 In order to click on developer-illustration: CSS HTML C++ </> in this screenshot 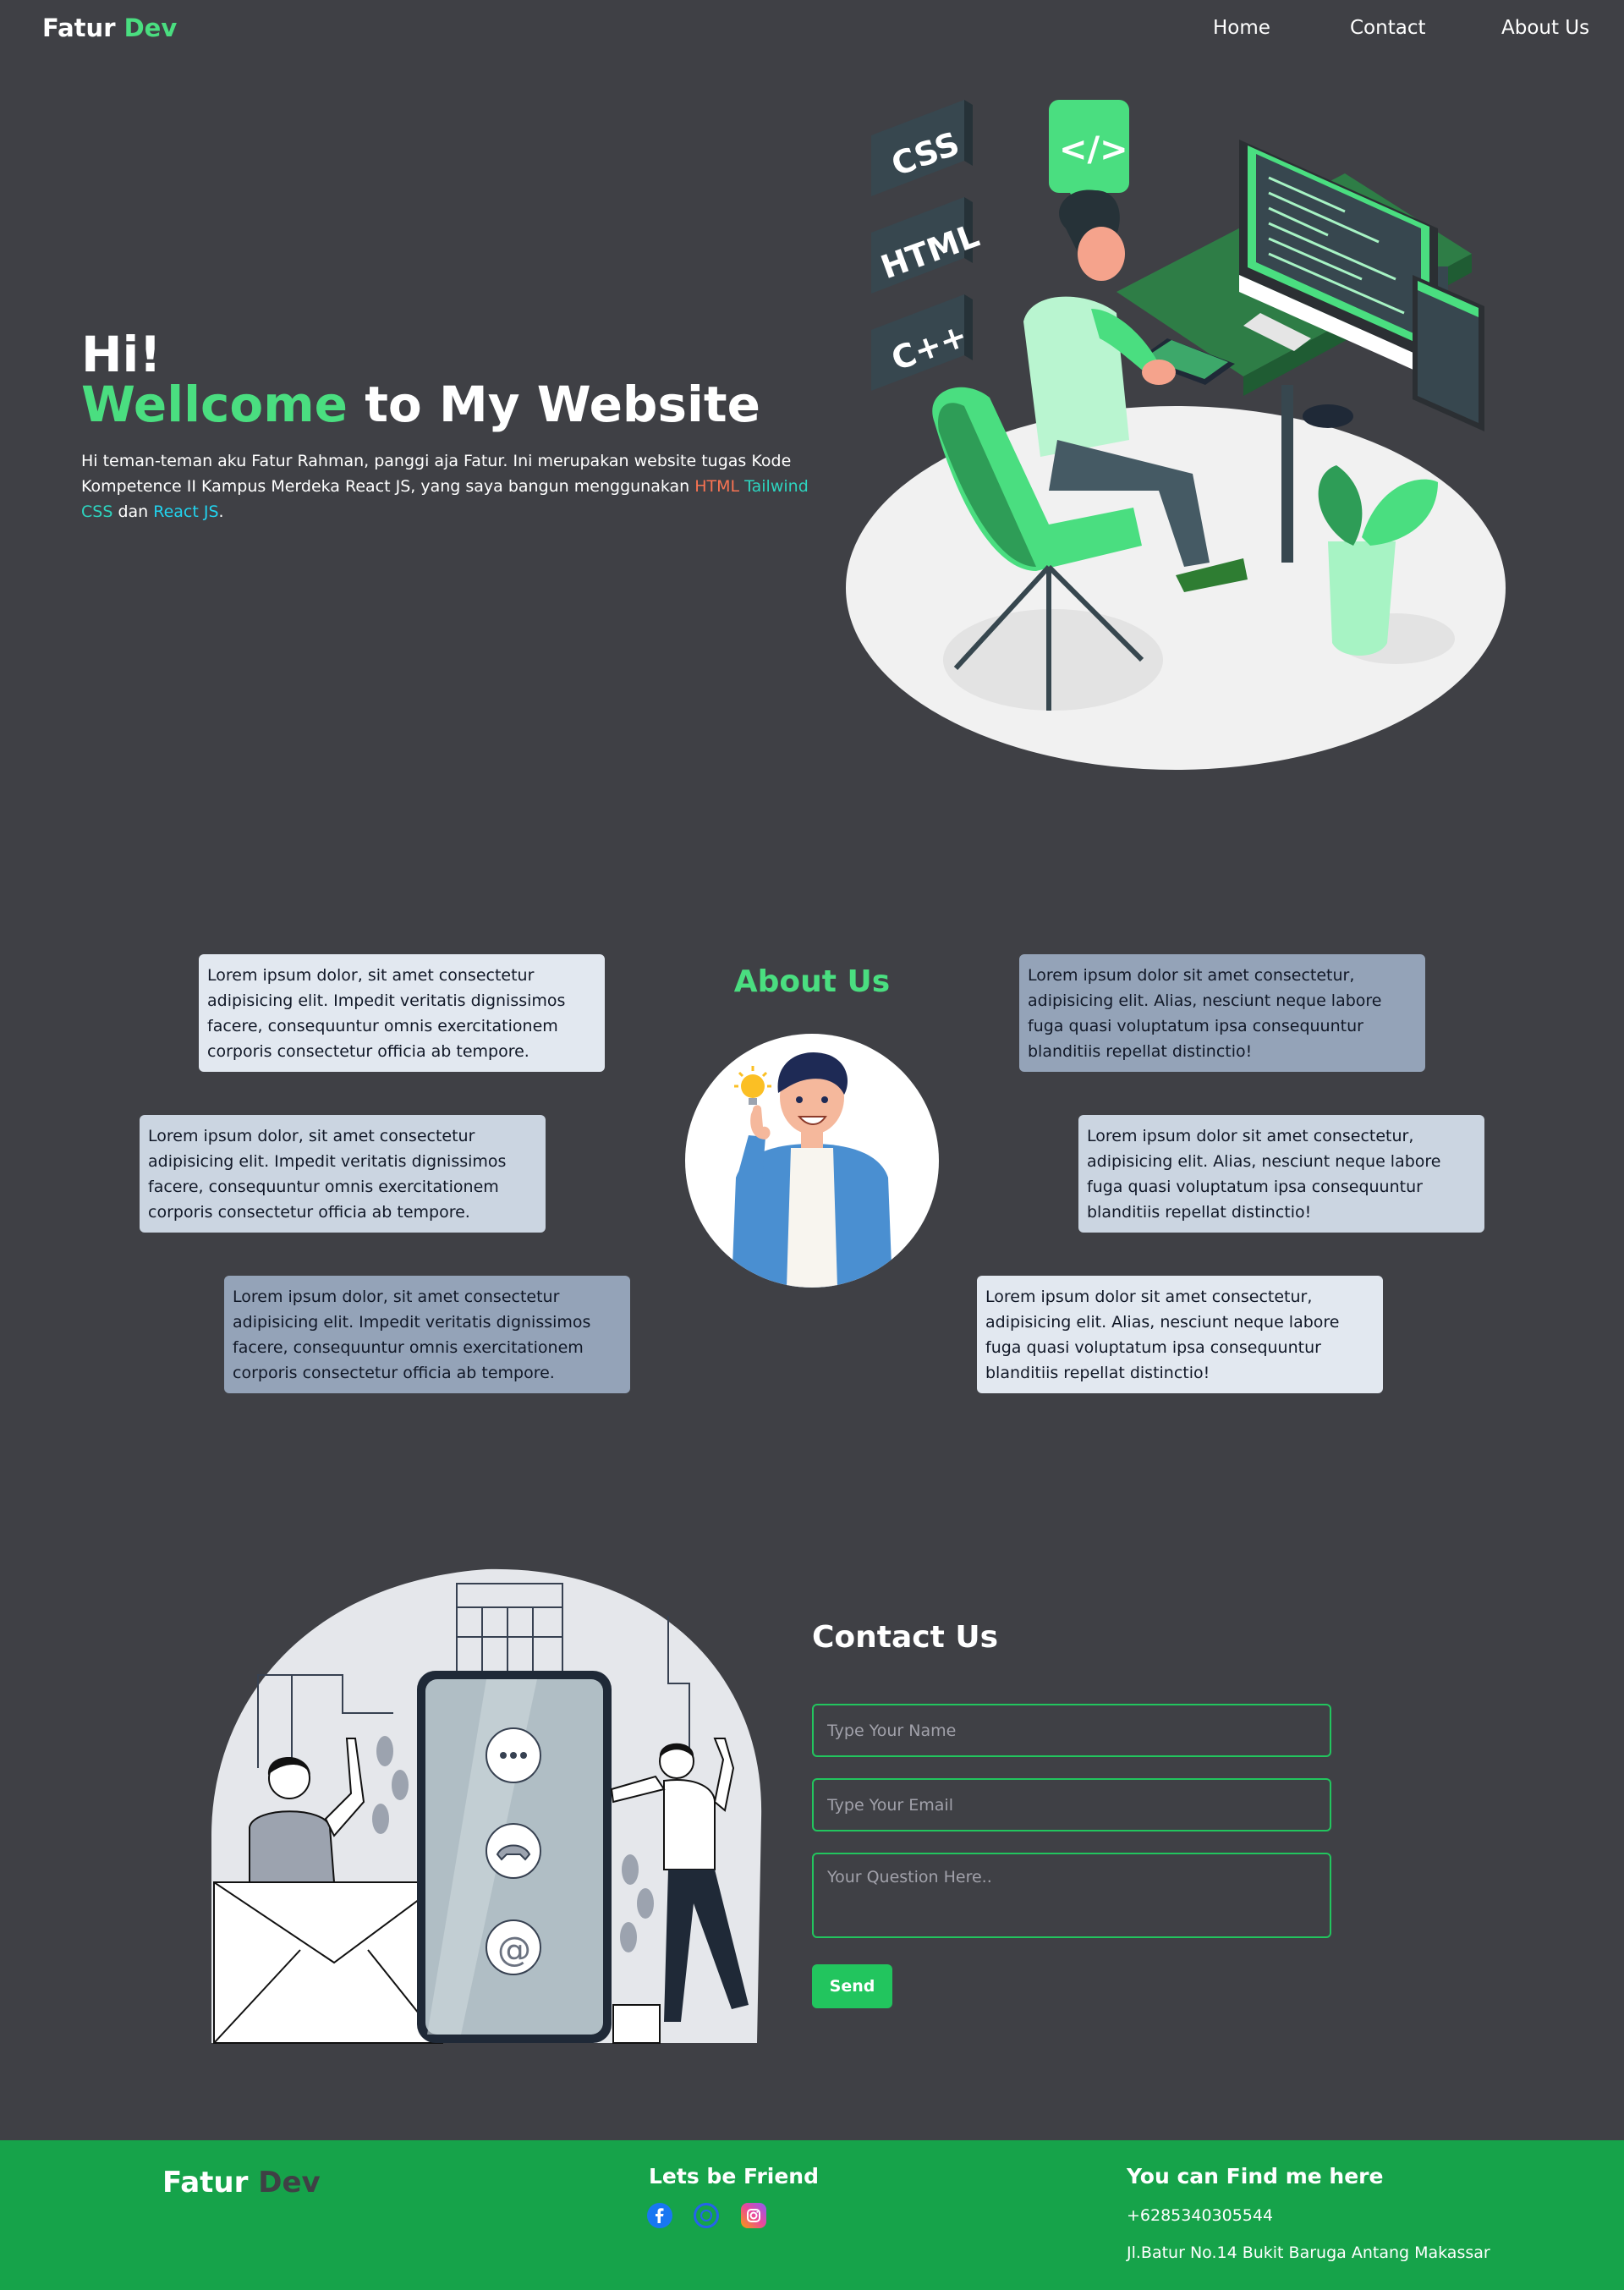, I will do `click(1176, 435)`.